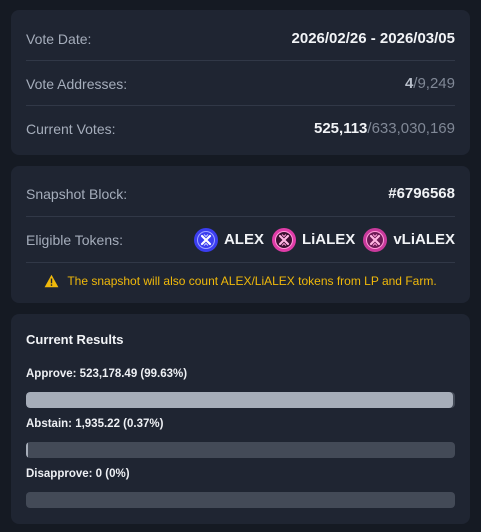  Describe the element at coordinates (243, 239) in the screenshot. I see `token-name: ALEX` at that location.